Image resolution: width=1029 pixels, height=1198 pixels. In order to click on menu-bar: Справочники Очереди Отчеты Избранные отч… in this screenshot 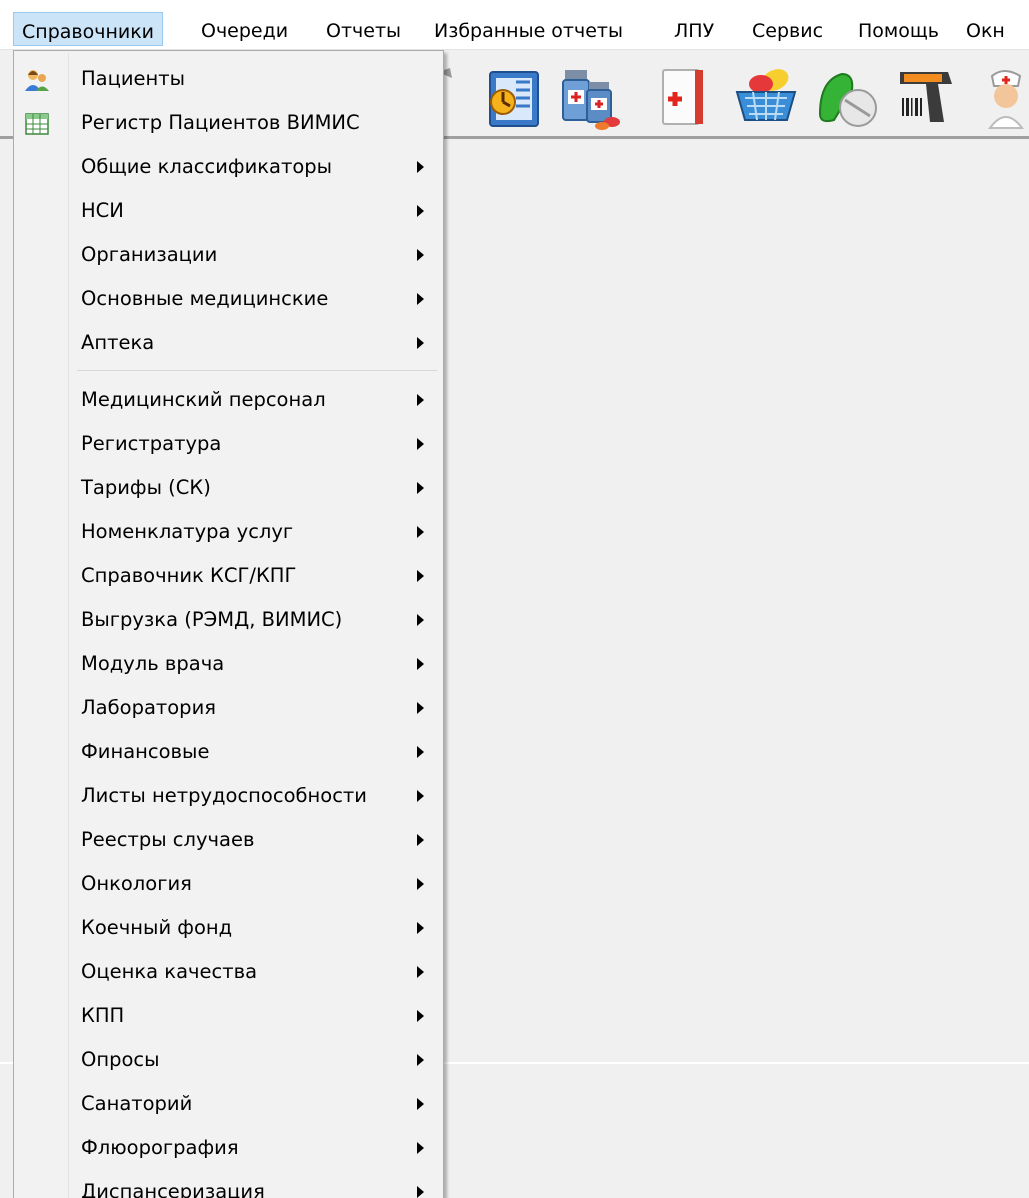, I will do `click(514, 25)`.